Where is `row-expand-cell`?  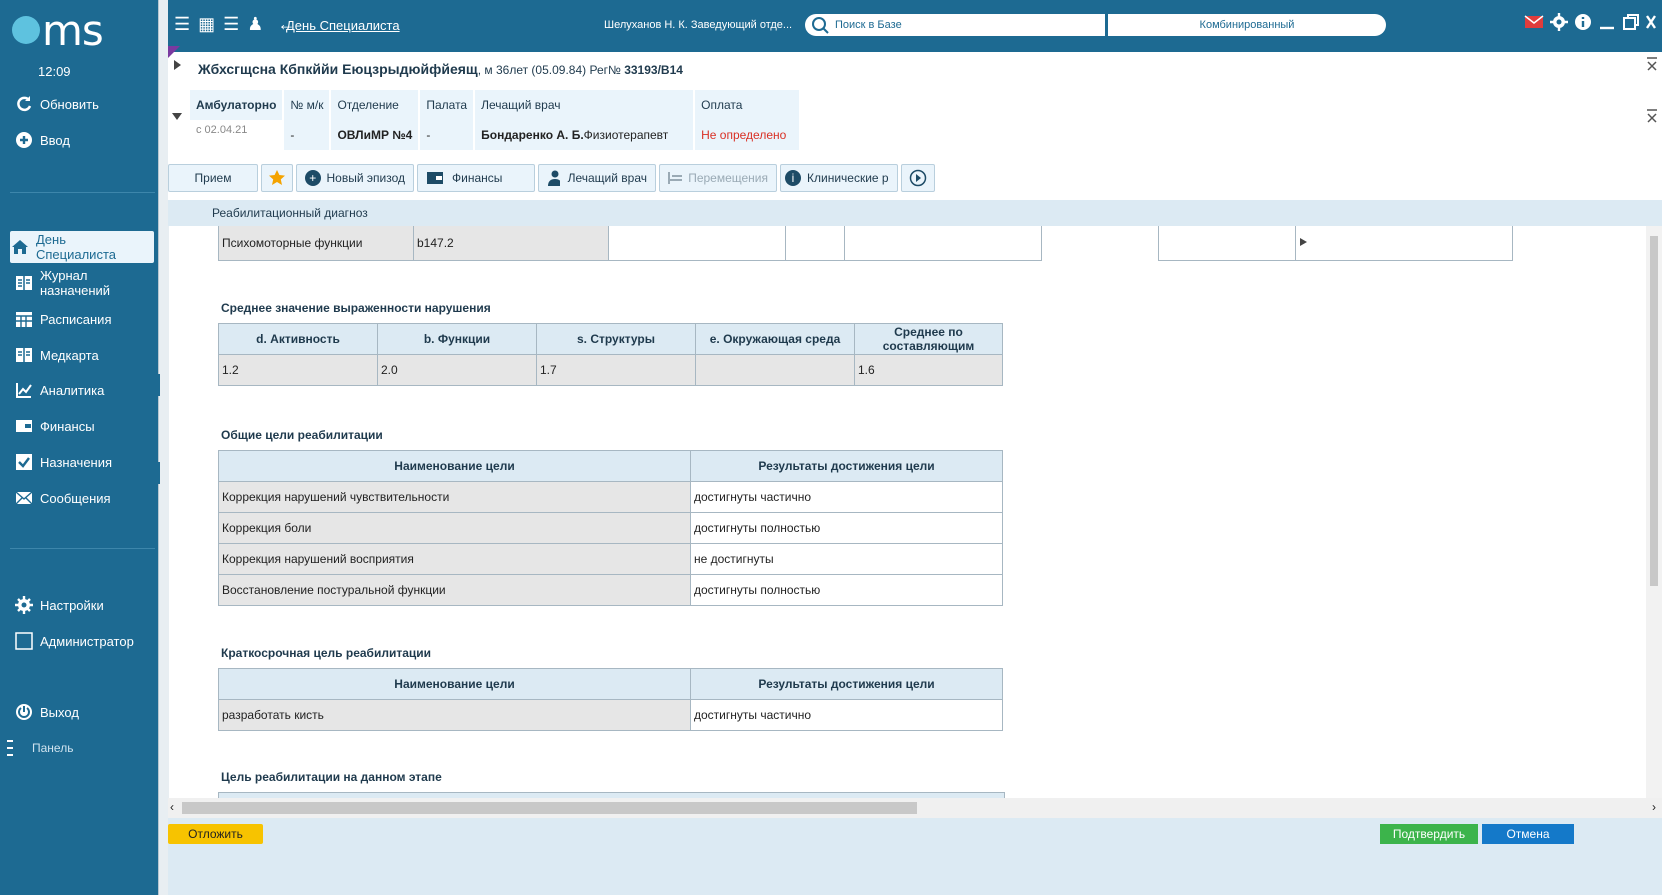 row-expand-cell is located at coordinates (1404, 243).